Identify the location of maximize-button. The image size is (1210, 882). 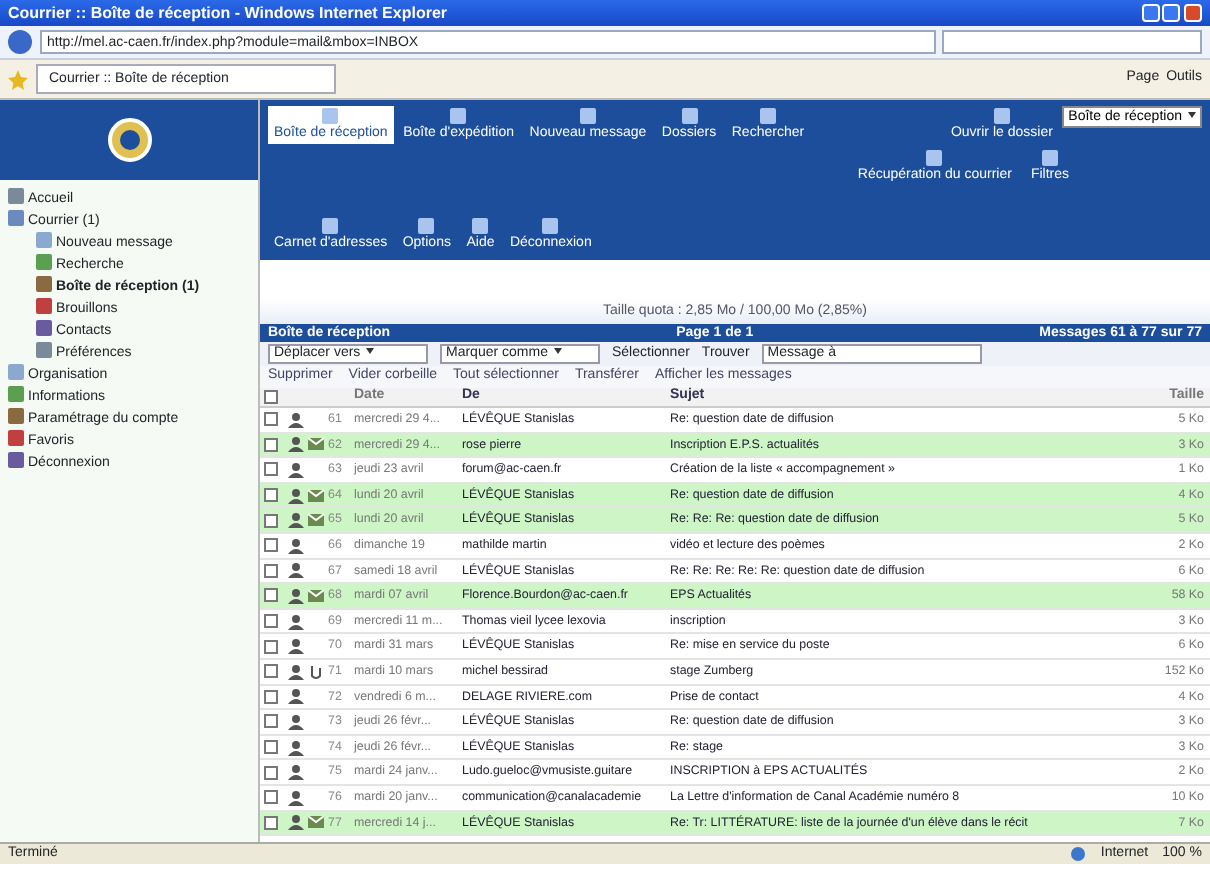
(1171, 13).